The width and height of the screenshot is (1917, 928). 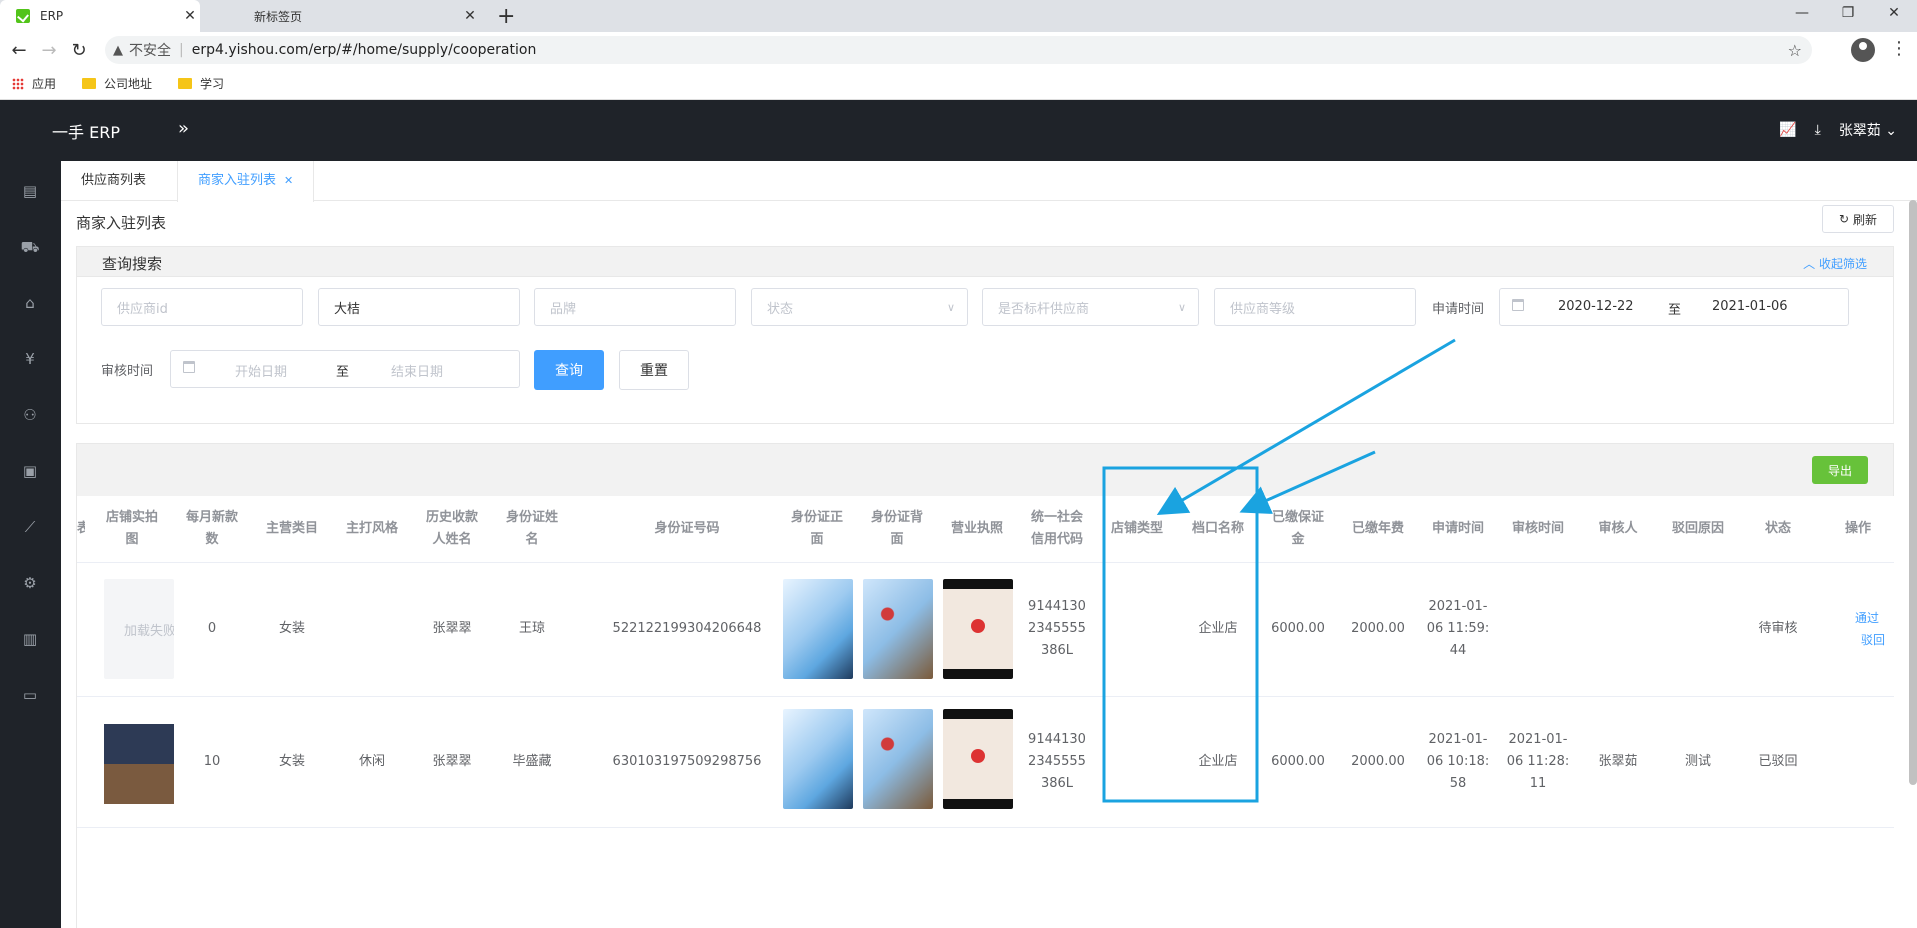 I want to click on reject-link: 驳回, so click(x=1873, y=640).